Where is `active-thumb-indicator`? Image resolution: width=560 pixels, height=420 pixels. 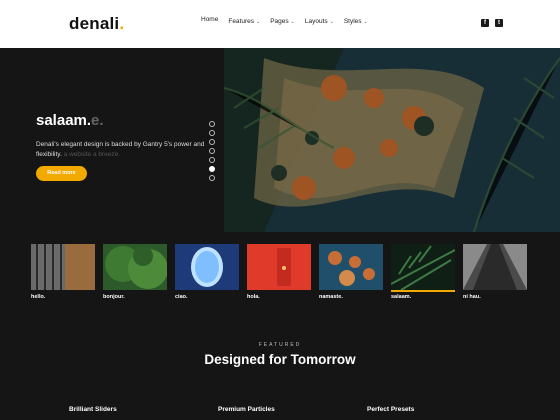 active-thumb-indicator is located at coordinates (423, 291).